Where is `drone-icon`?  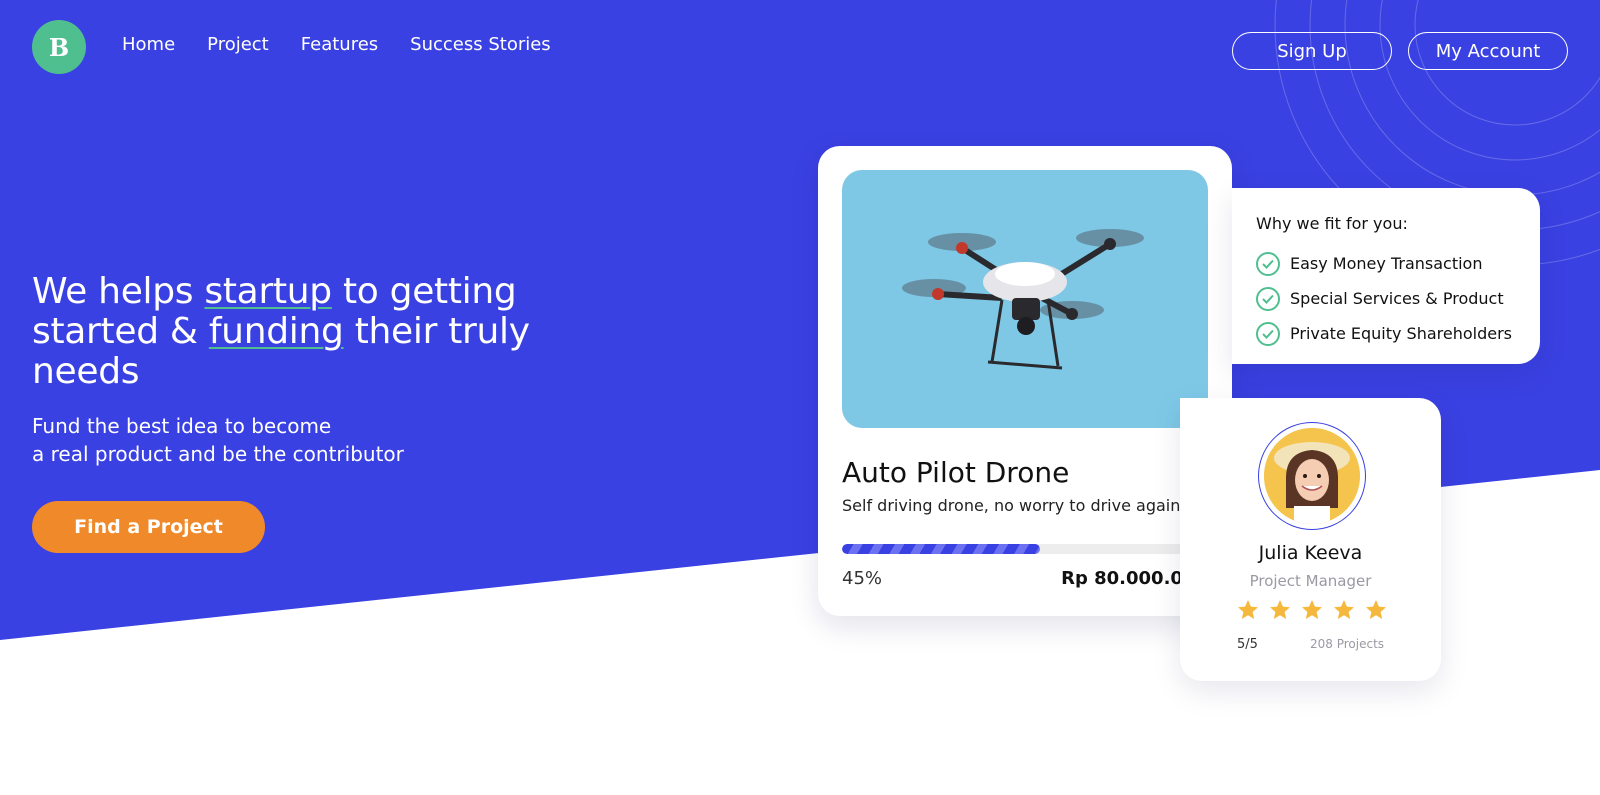 drone-icon is located at coordinates (1023, 299).